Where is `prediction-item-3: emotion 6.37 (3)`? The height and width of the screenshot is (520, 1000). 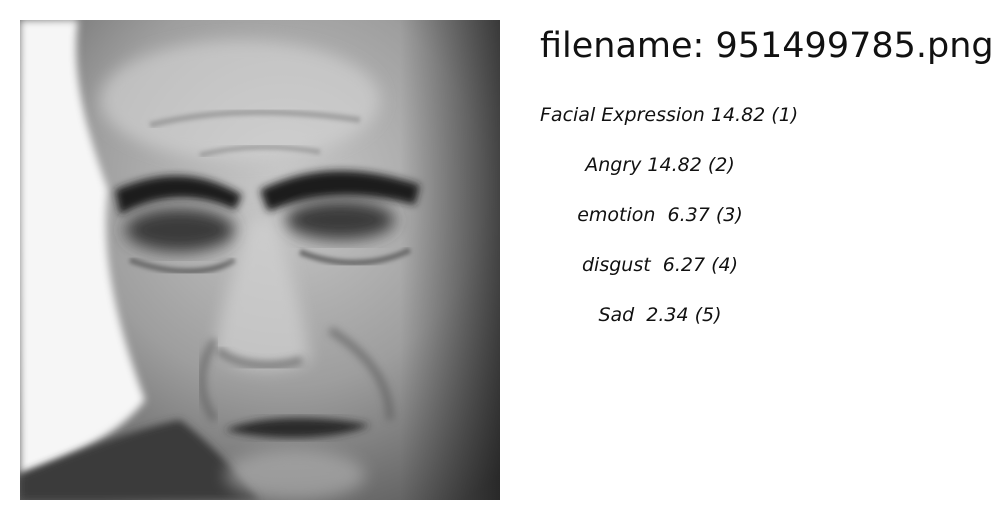
prediction-item-3: emotion 6.37 (3) is located at coordinates (660, 215).